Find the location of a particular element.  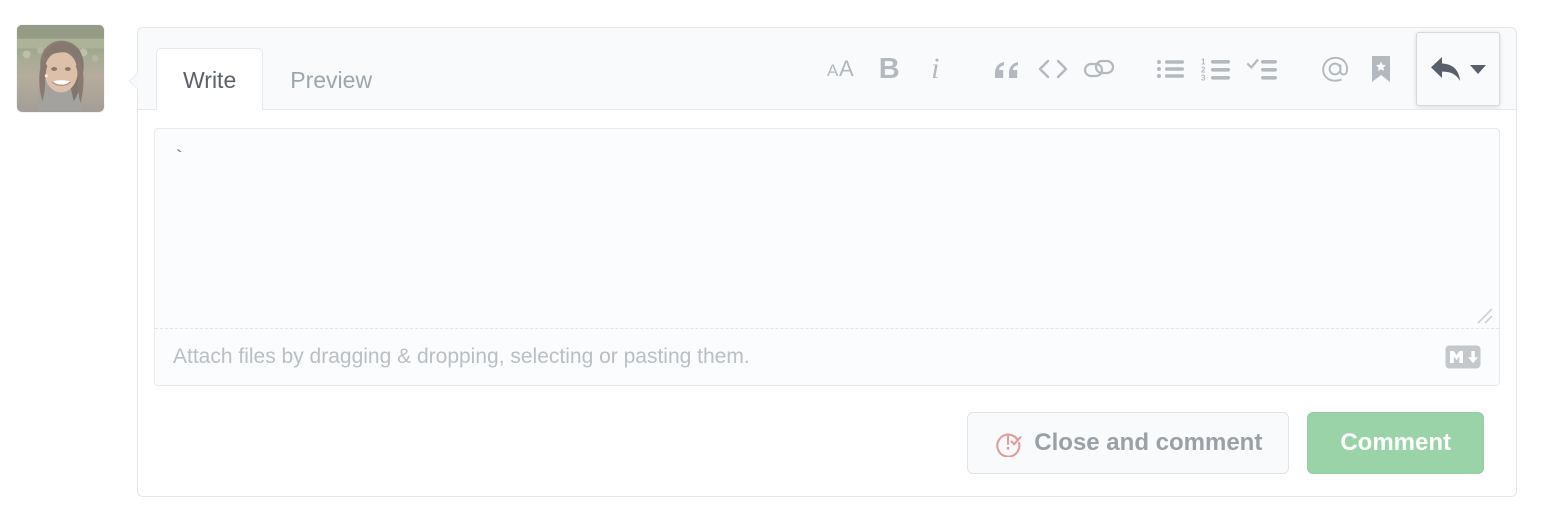

avatar is located at coordinates (60, 68).